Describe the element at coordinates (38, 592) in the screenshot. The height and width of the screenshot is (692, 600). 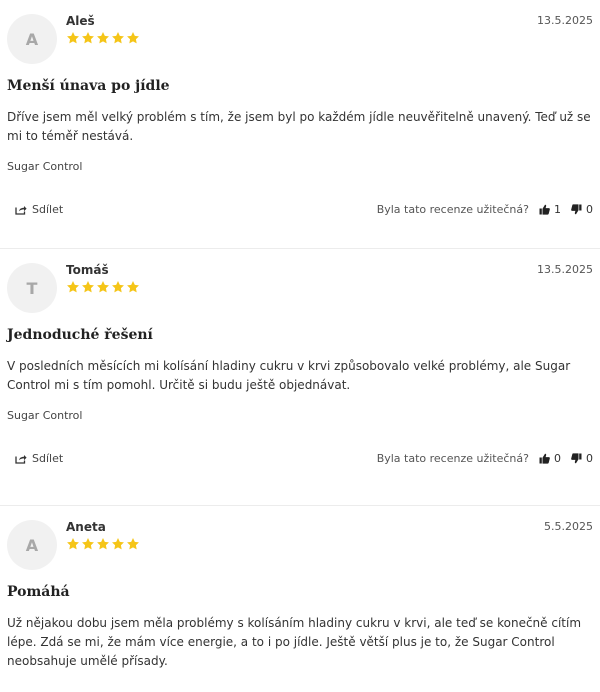
I see `review-title: Pomáhá` at that location.